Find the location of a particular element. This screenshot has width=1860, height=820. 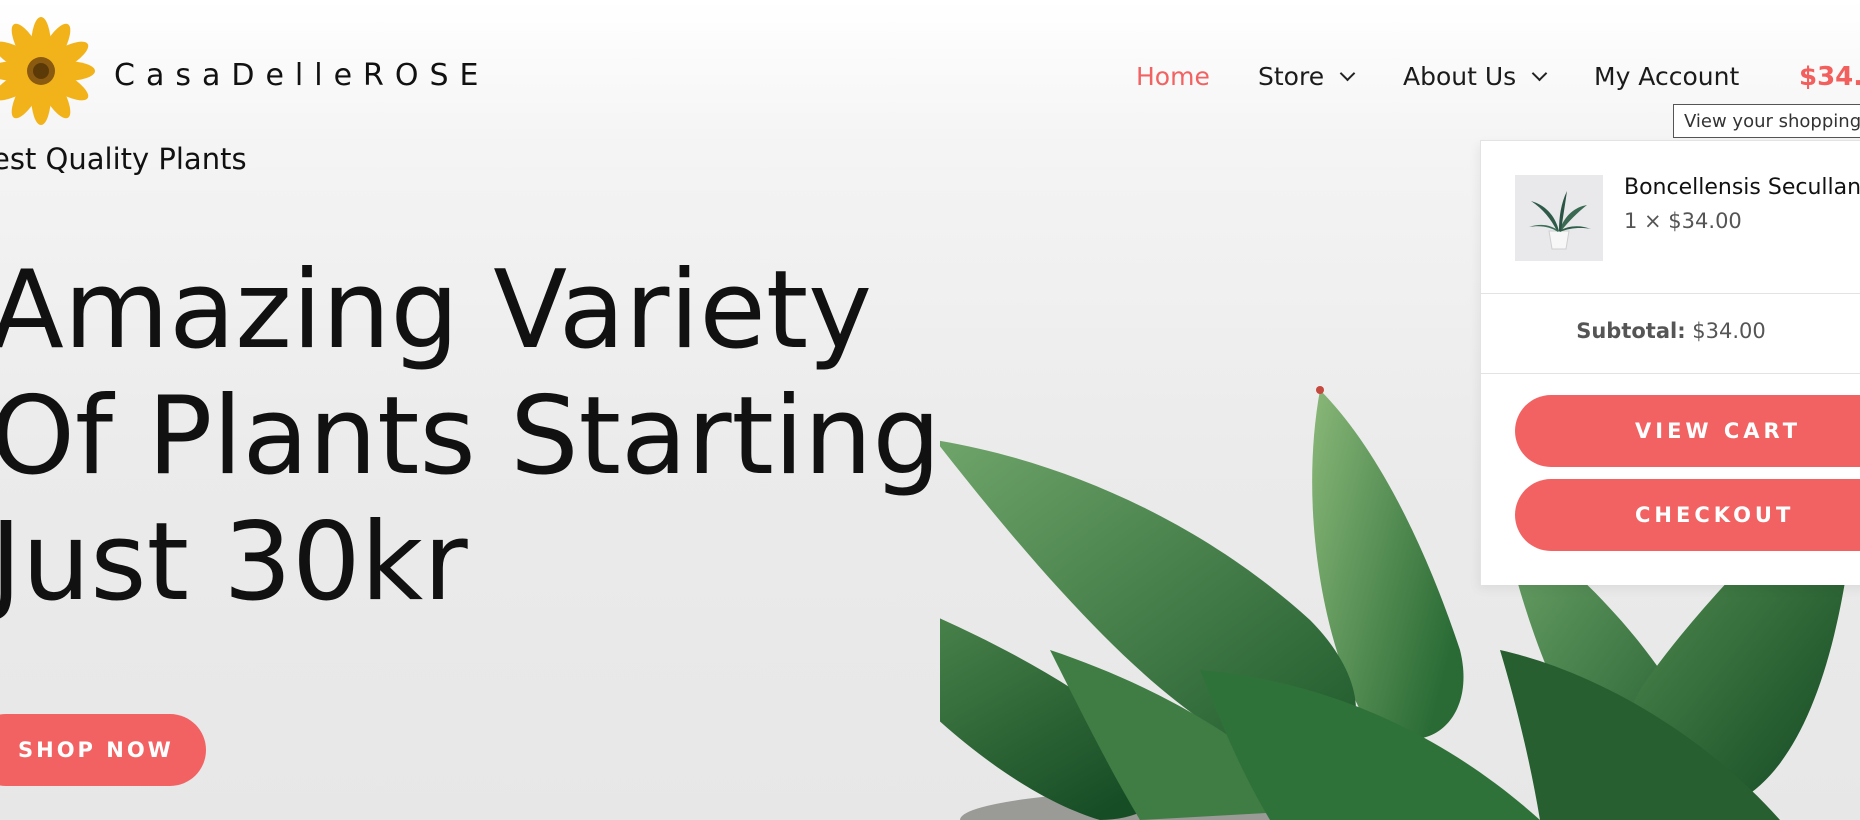

cart-item-quantity-price: 1 × $34.00 is located at coordinates (1683, 221).